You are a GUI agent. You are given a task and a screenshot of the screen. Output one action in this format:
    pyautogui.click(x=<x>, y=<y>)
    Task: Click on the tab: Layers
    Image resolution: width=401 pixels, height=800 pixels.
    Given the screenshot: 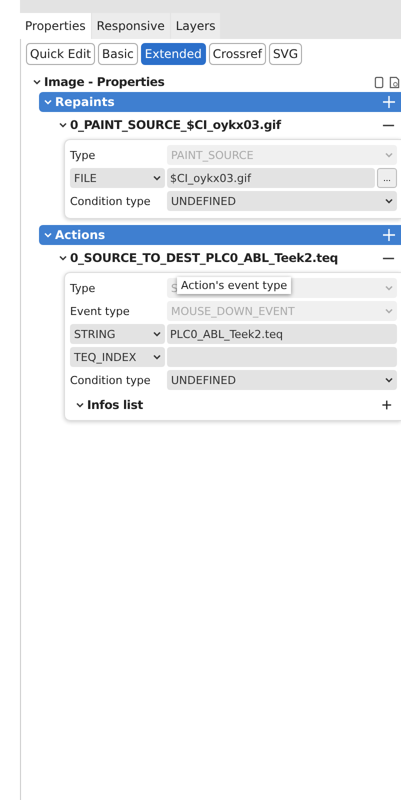 What is the action you would take?
    pyautogui.click(x=195, y=26)
    